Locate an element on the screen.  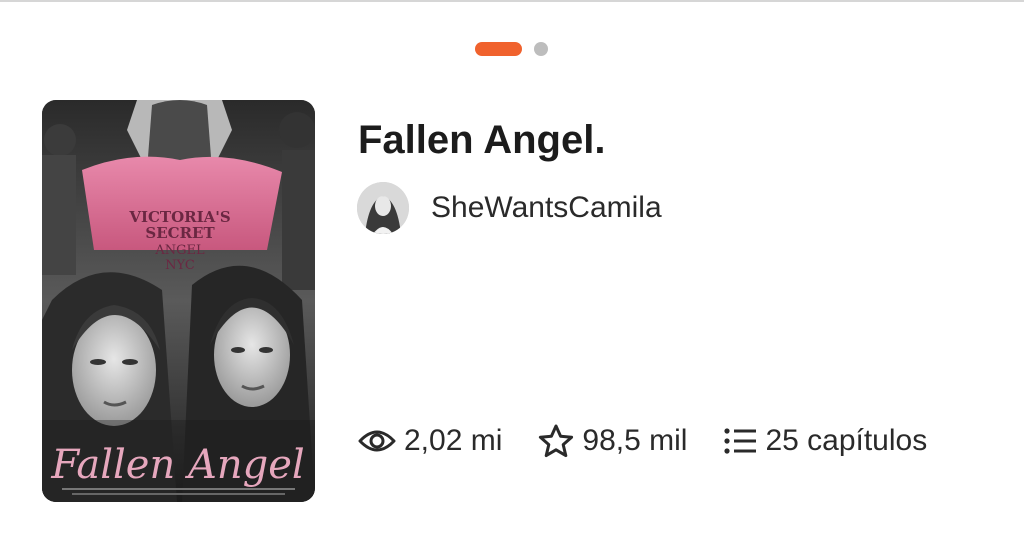
reads-count: 2,02 mi is located at coordinates (453, 440).